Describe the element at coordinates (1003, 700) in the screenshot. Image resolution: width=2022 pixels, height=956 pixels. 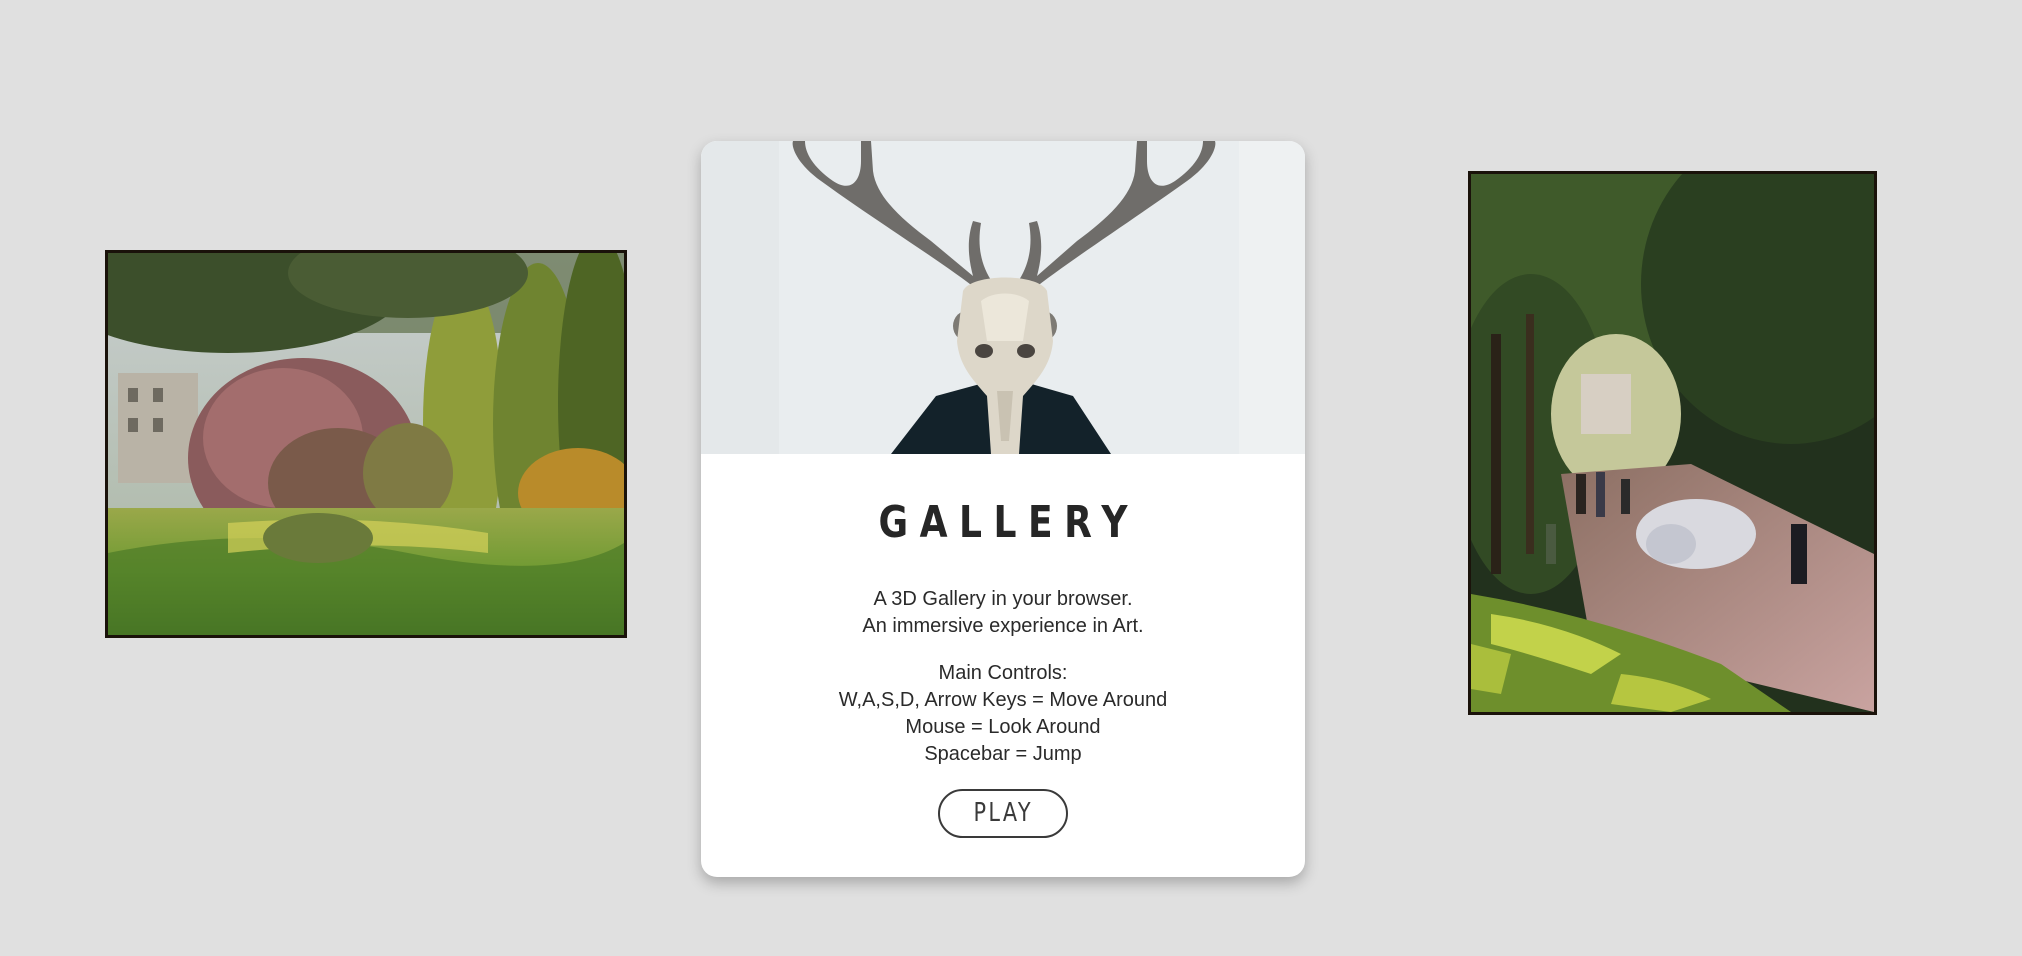
I see `controls-line-move: W,A,S,D, Arrow Keys = Move Around` at that location.